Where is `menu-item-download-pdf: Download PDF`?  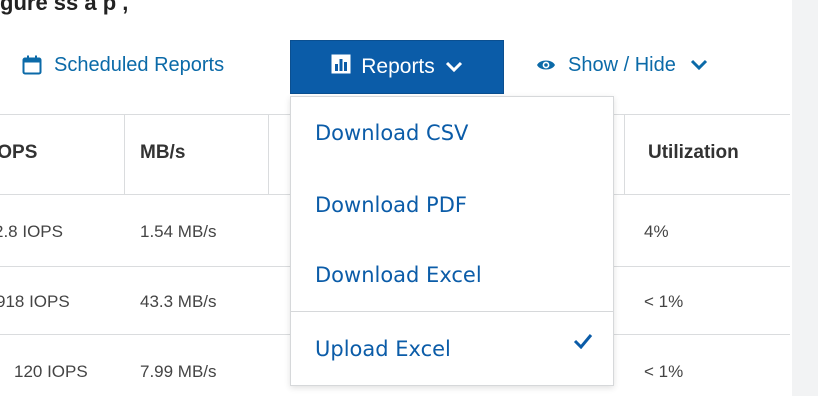 menu-item-download-pdf: Download PDF is located at coordinates (391, 205).